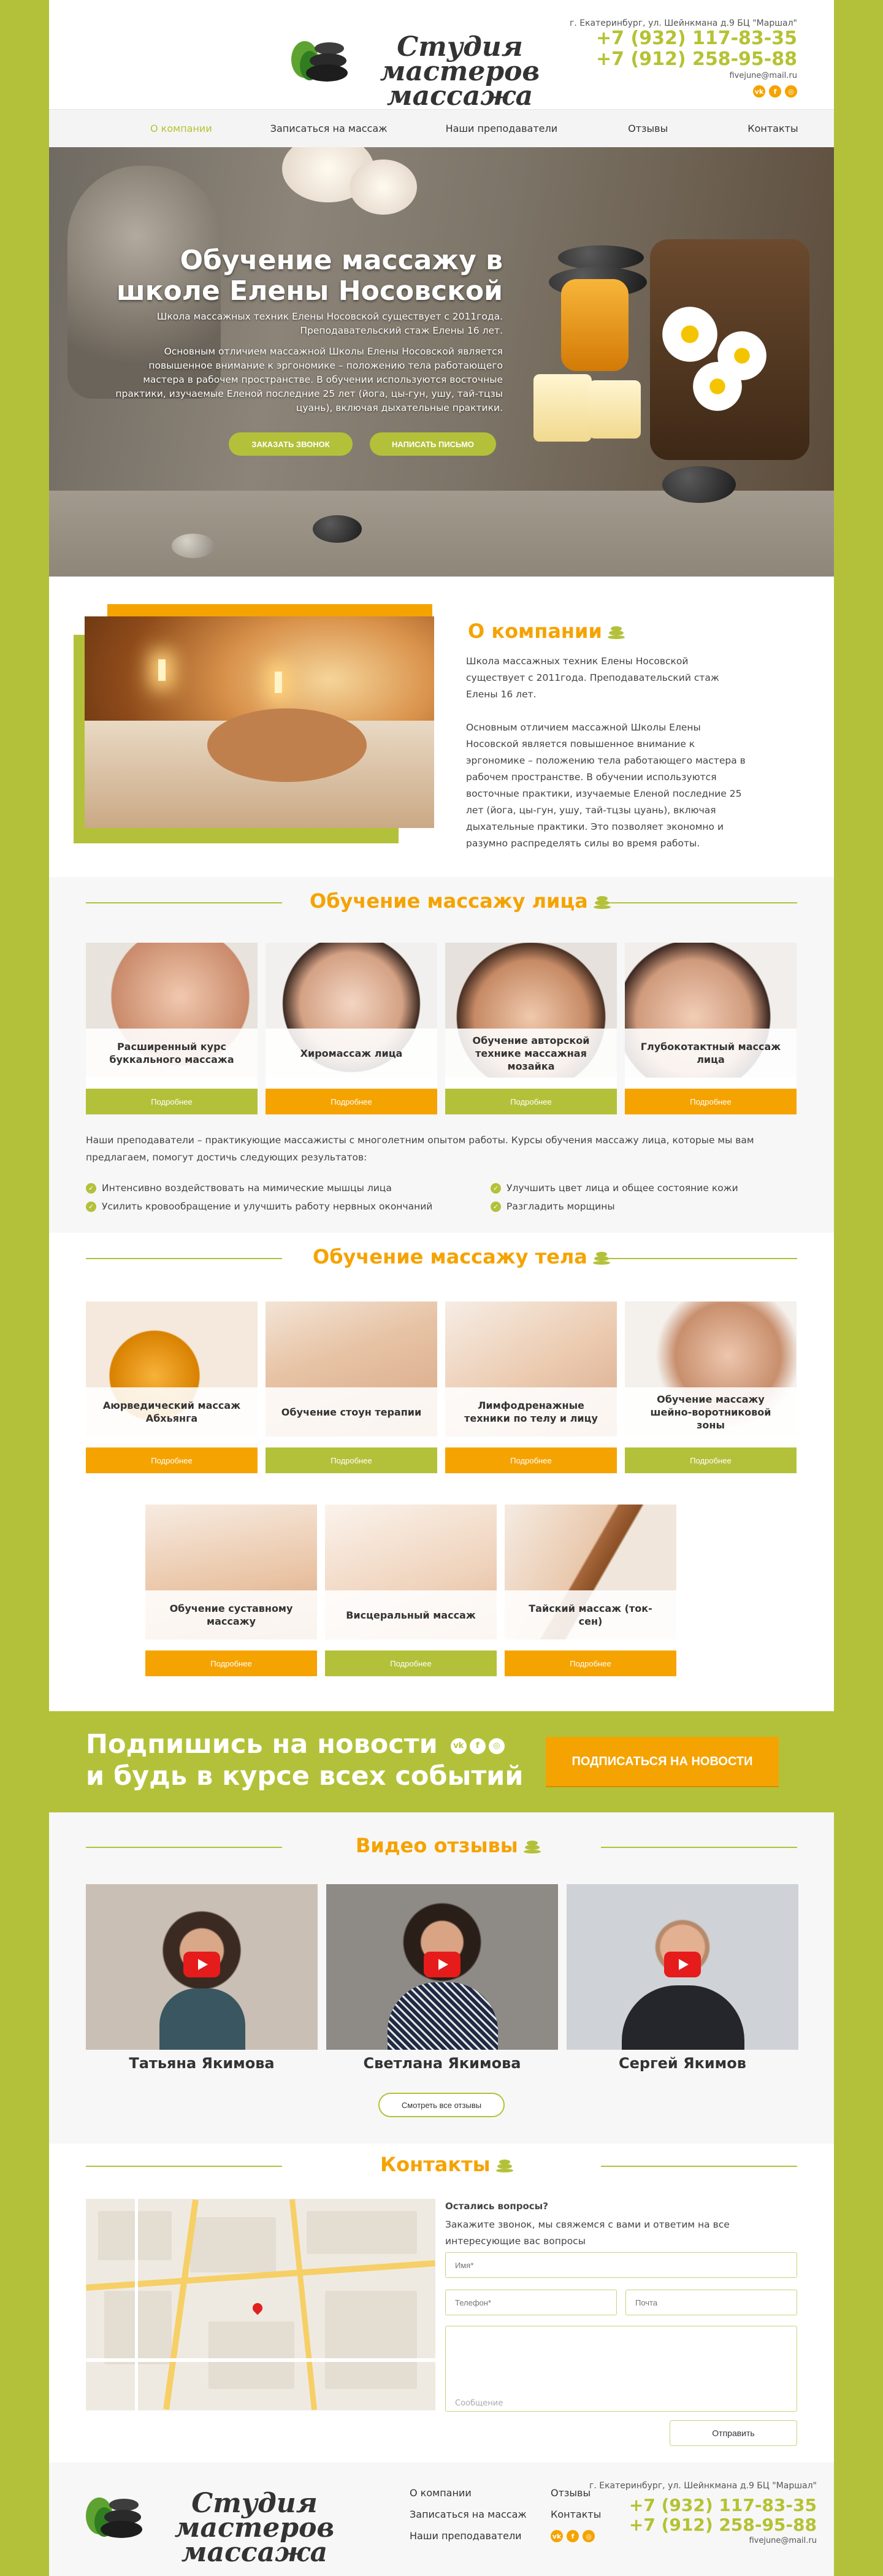  Describe the element at coordinates (231, 1590) in the screenshot. I see `course-card: Обучение суставному массажу Подробнее` at that location.